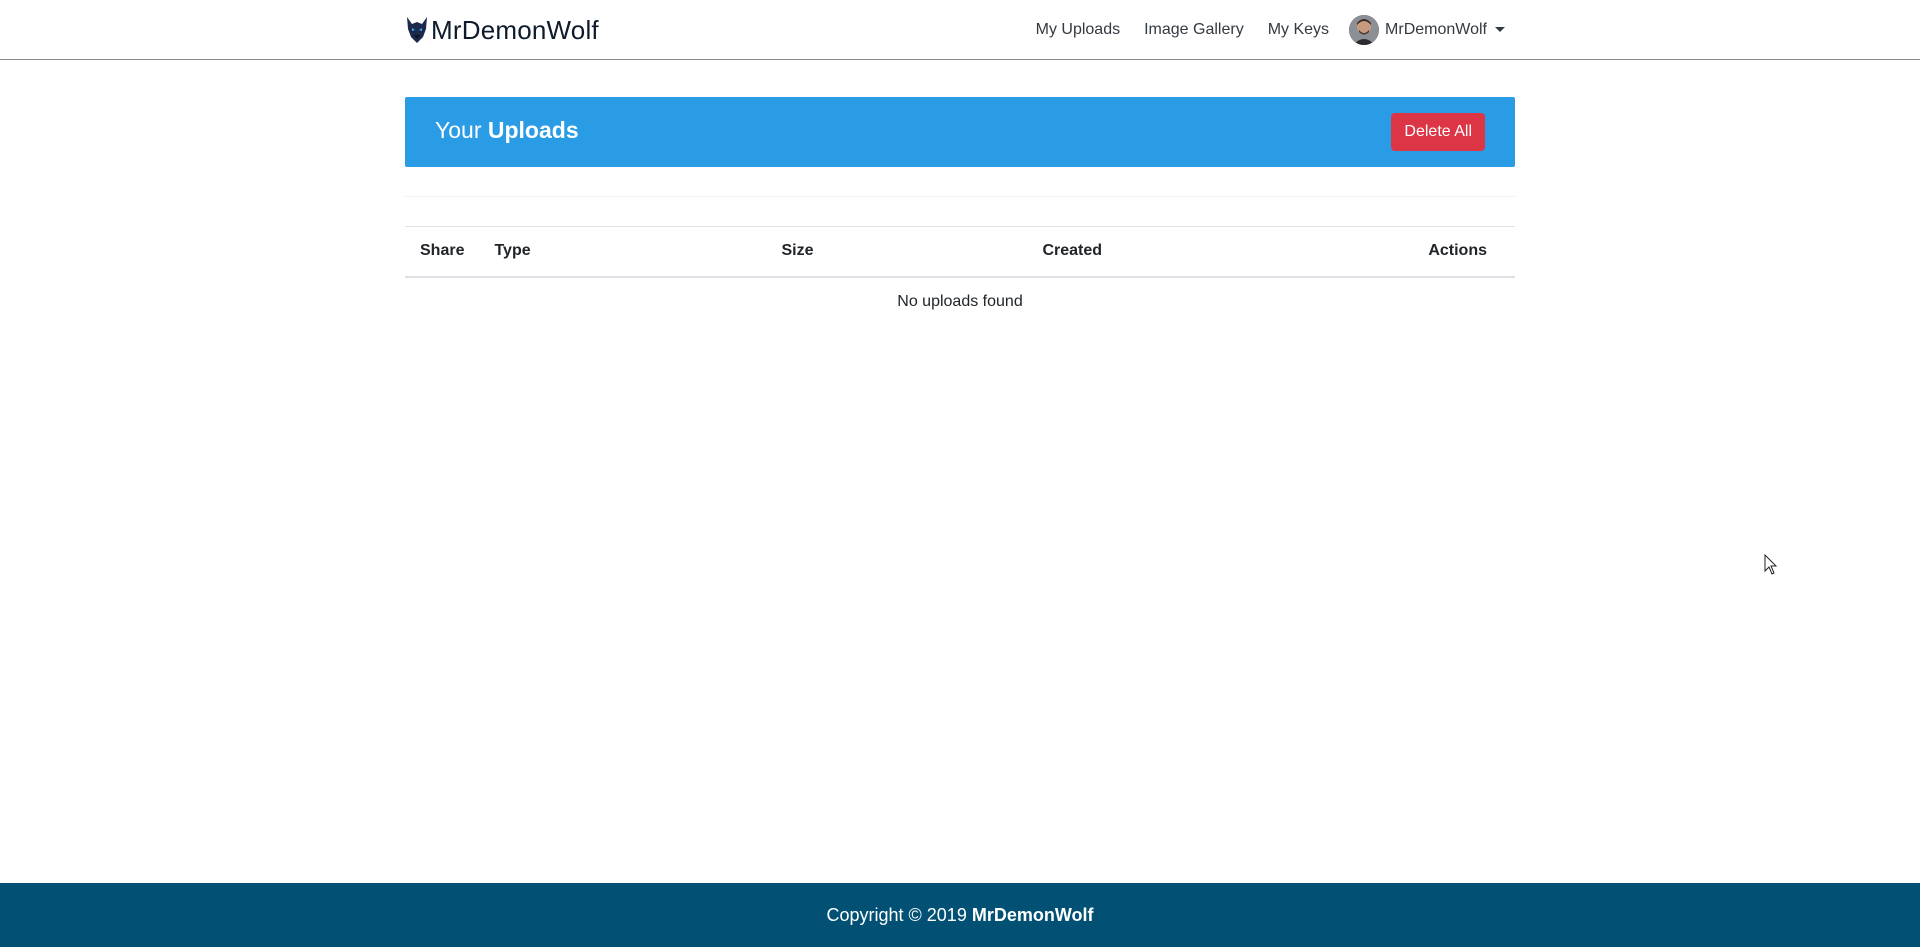 Image resolution: width=1920 pixels, height=947 pixels. Describe the element at coordinates (515, 29) in the screenshot. I see `brand-name: MrDemonWolf` at that location.